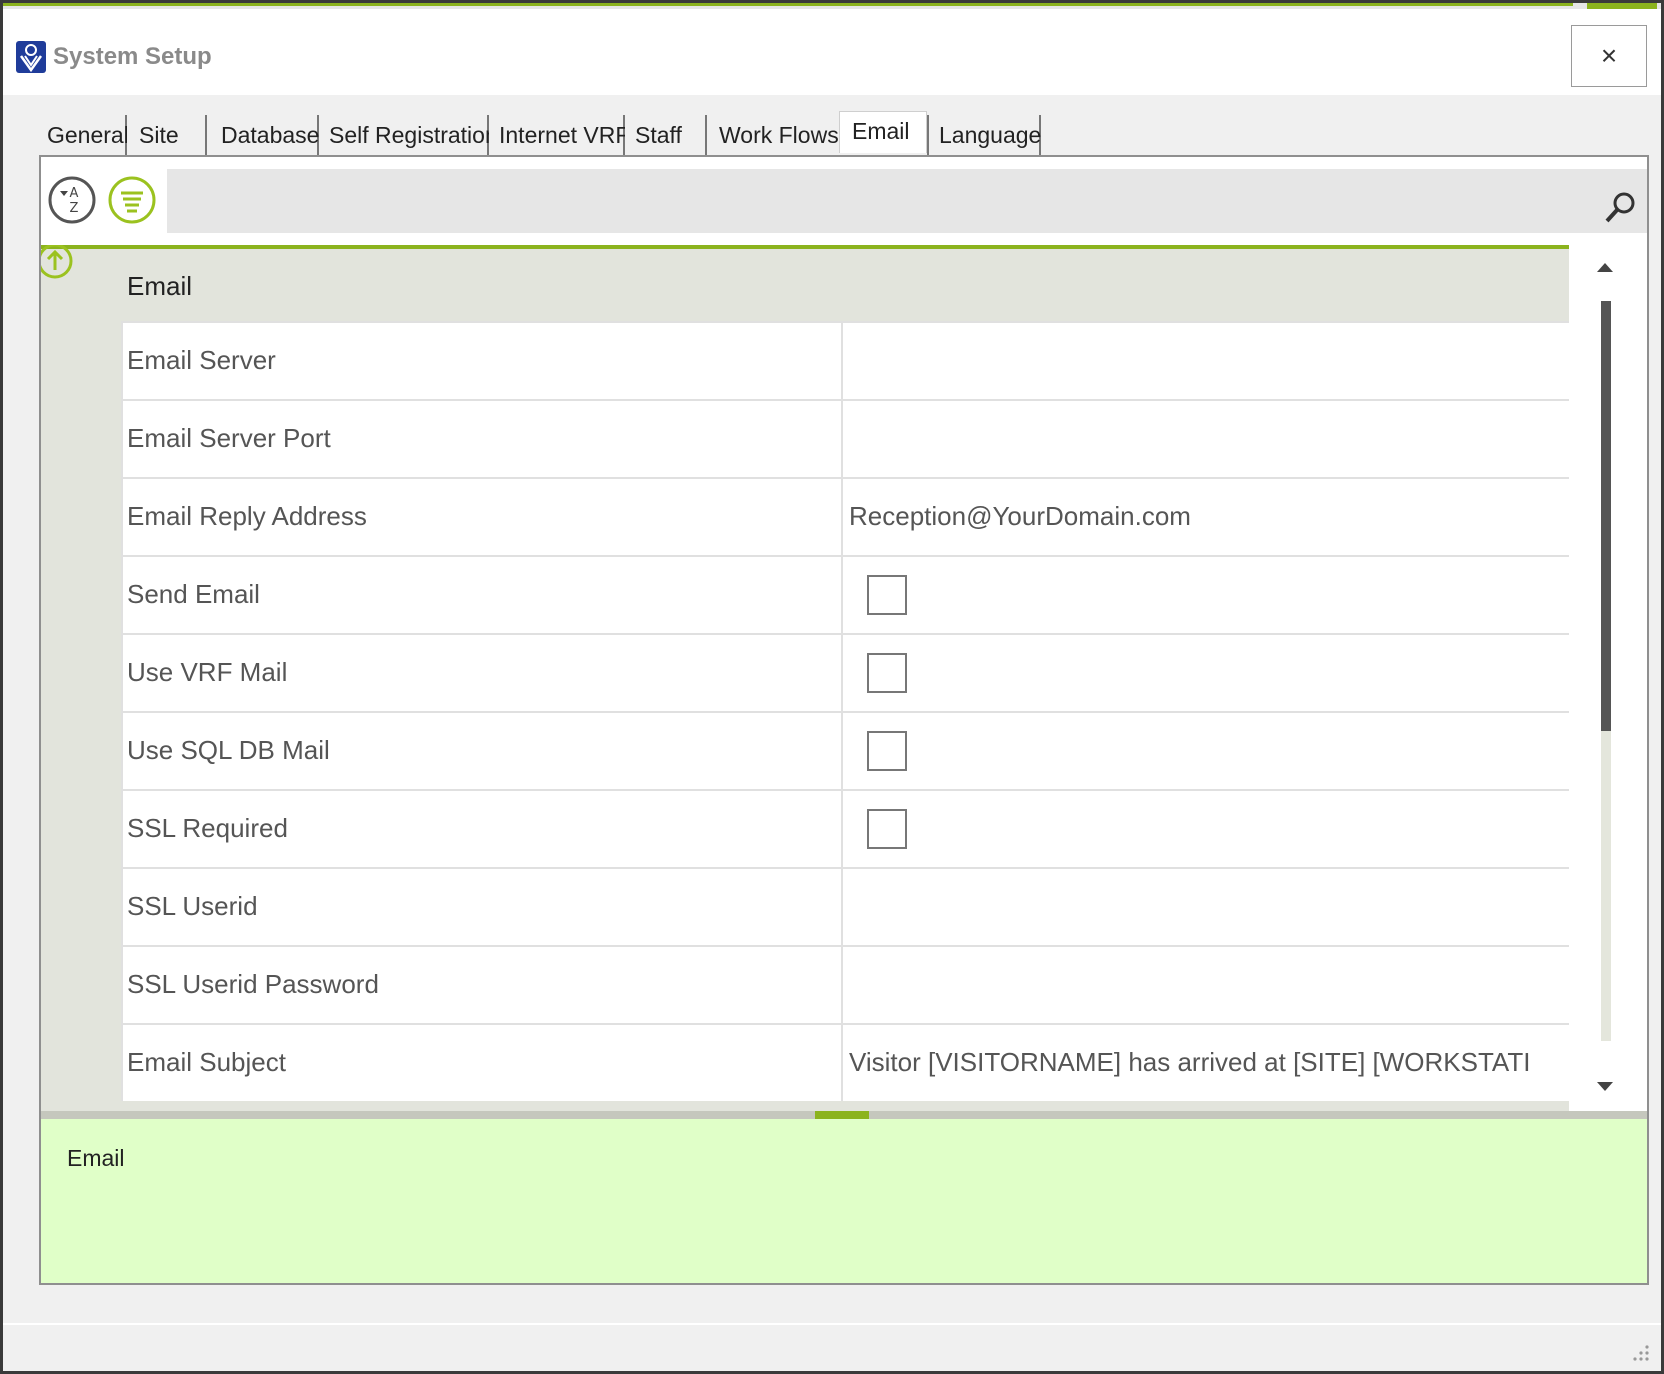 The width and height of the screenshot is (1664, 1374). What do you see at coordinates (845, 594) in the screenshot?
I see `property-row-send-email: Send Email` at bounding box center [845, 594].